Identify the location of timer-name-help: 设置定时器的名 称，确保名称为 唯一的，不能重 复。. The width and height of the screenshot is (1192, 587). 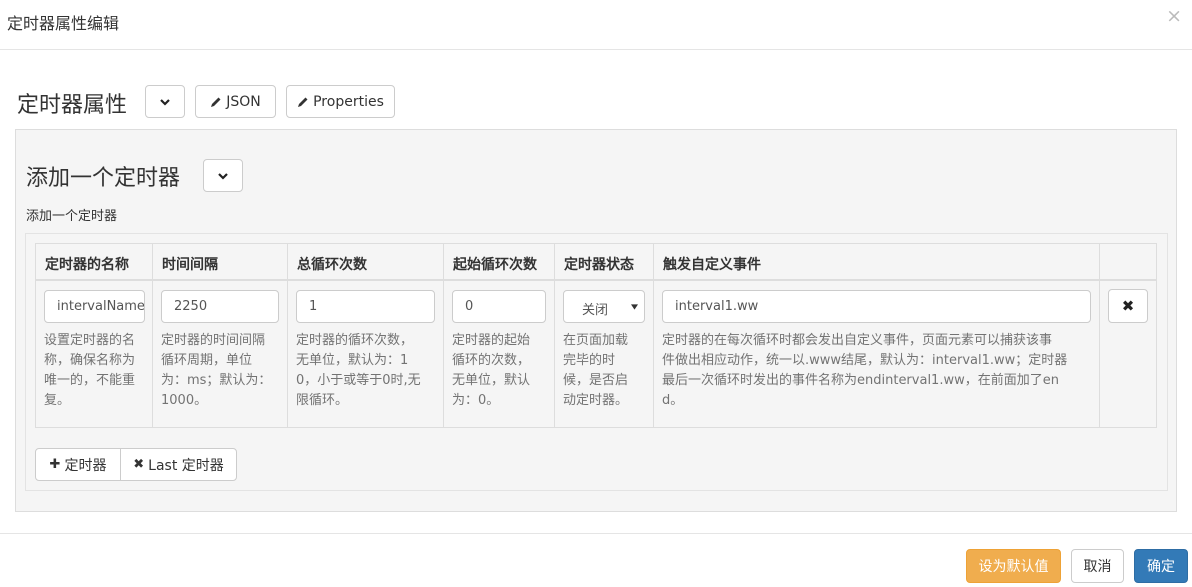
(89, 371).